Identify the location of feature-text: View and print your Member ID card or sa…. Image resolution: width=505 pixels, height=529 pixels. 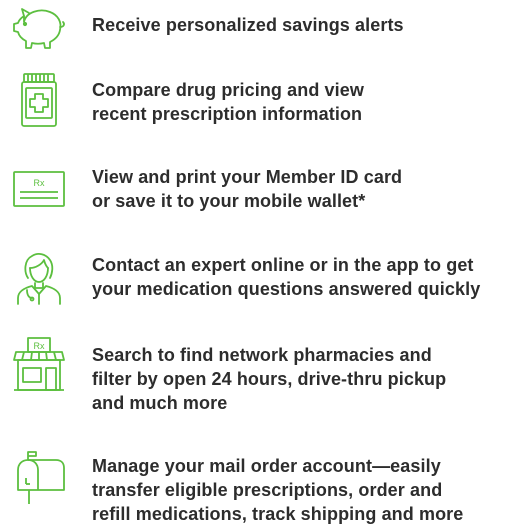
(297, 189).